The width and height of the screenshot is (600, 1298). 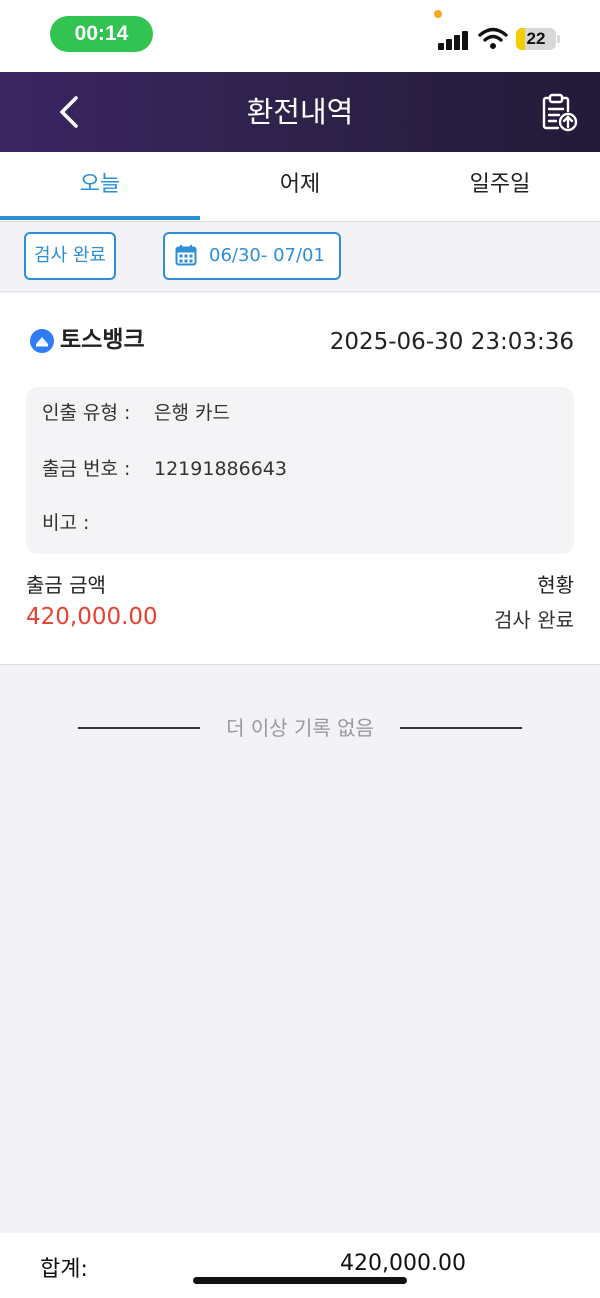 What do you see at coordinates (534, 620) in the screenshot?
I see `state-value: 검사 완료` at bounding box center [534, 620].